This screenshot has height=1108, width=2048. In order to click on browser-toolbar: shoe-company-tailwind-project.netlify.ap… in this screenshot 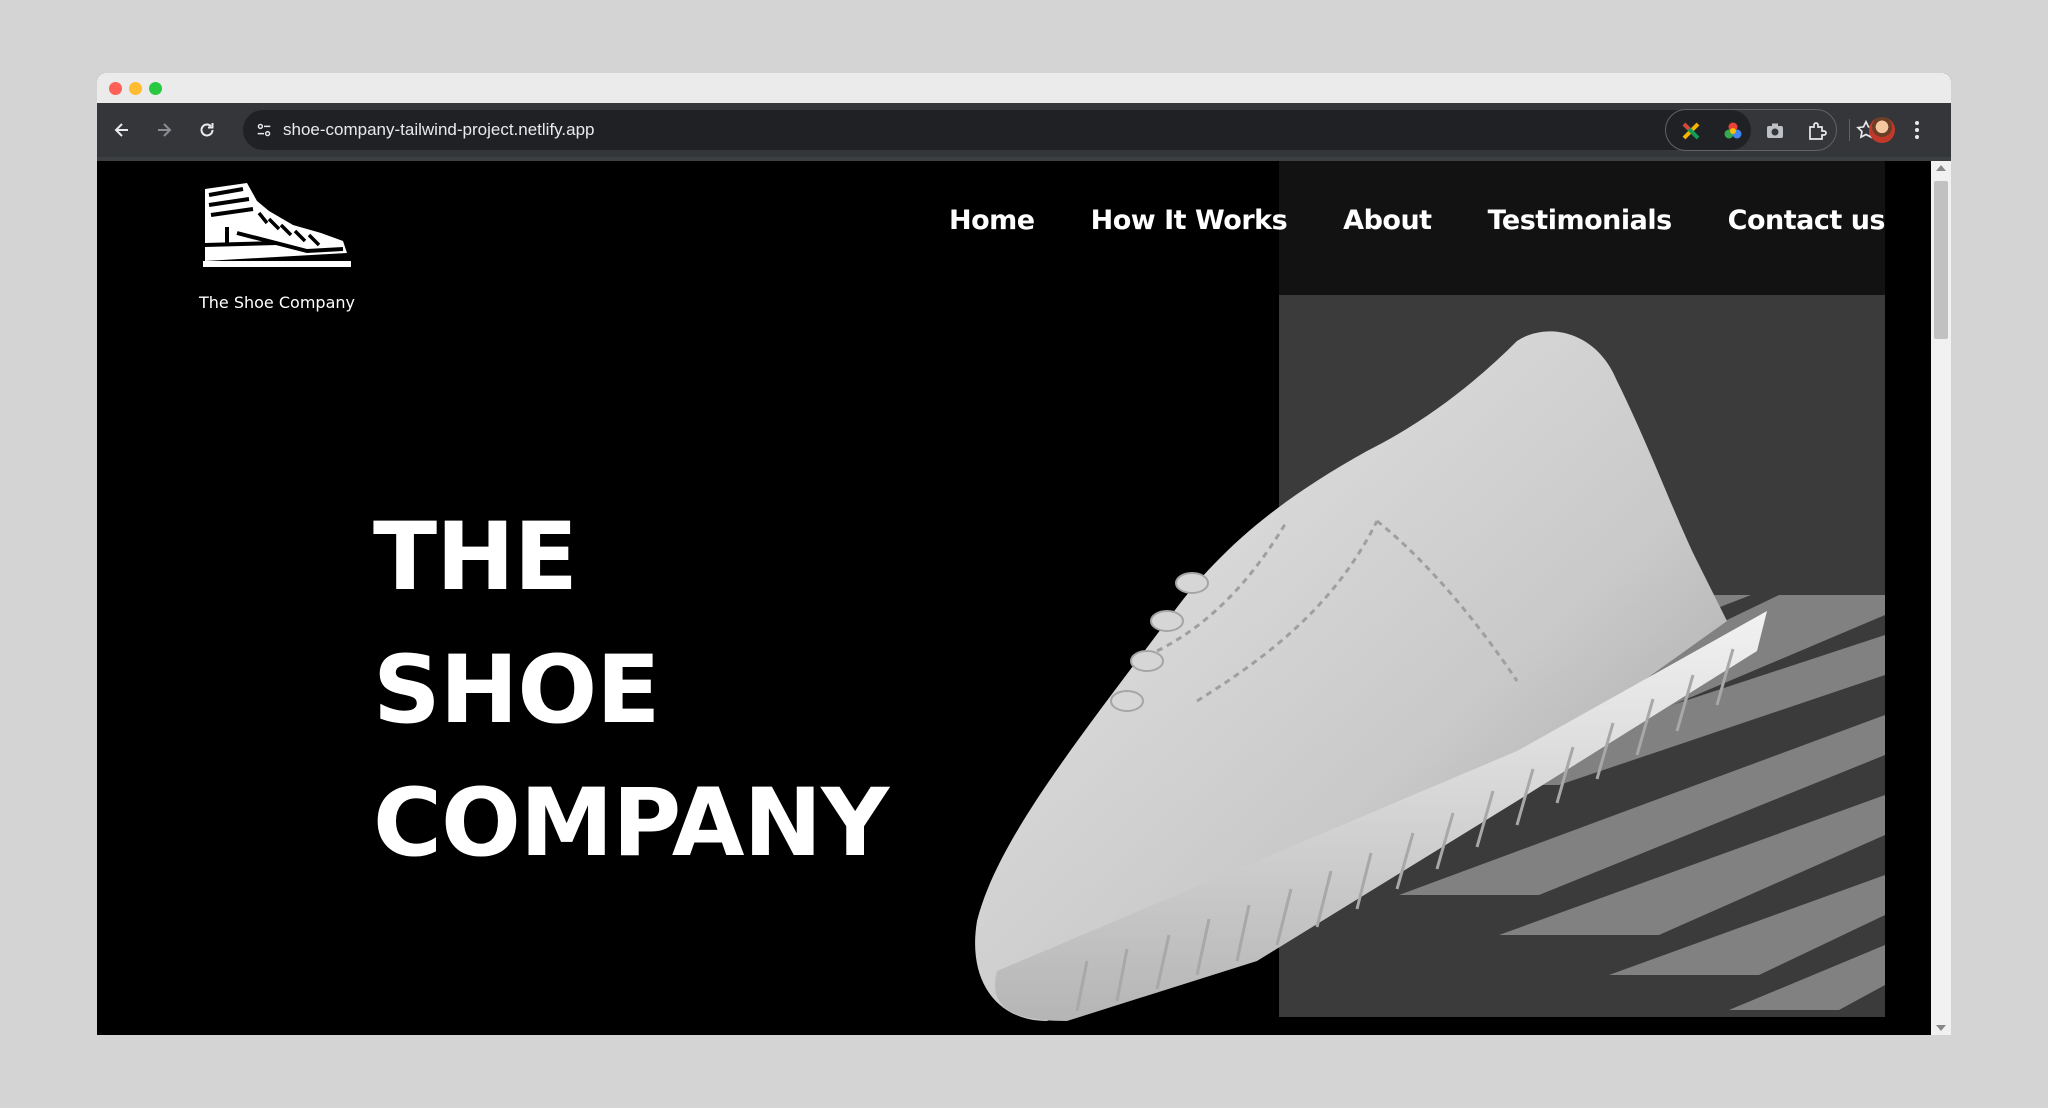, I will do `click(1024, 130)`.